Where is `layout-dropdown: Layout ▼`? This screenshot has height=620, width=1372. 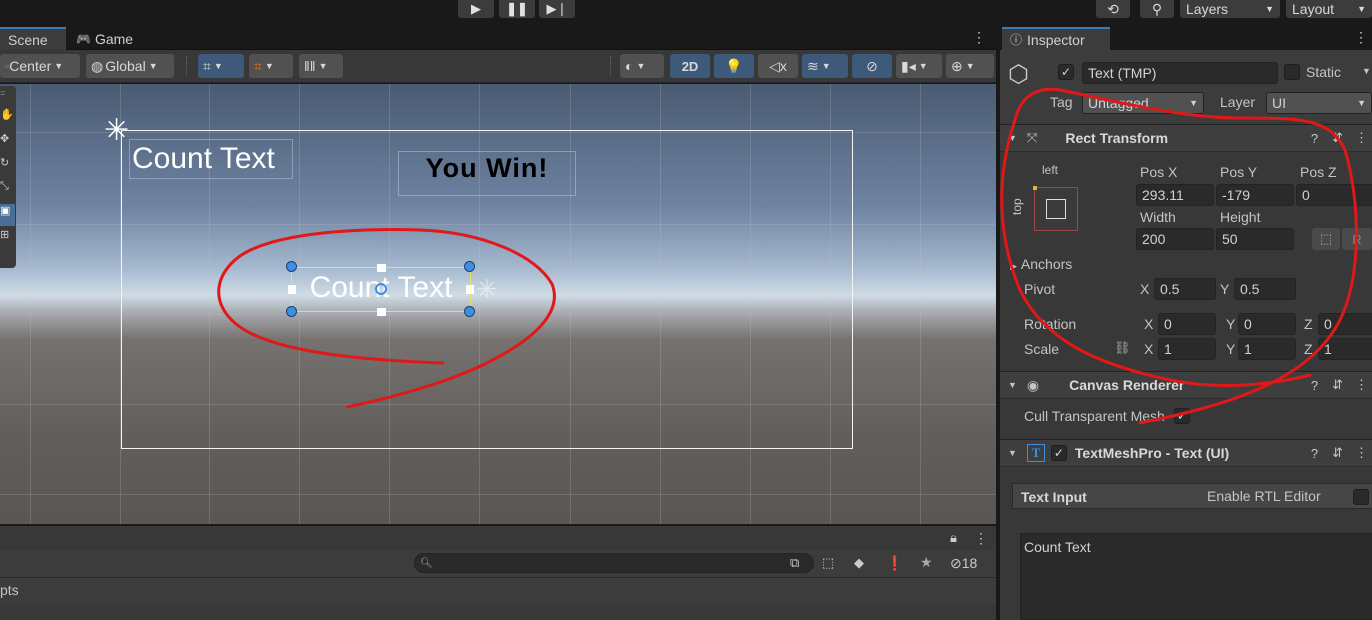 layout-dropdown: Layout ▼ is located at coordinates (1329, 9).